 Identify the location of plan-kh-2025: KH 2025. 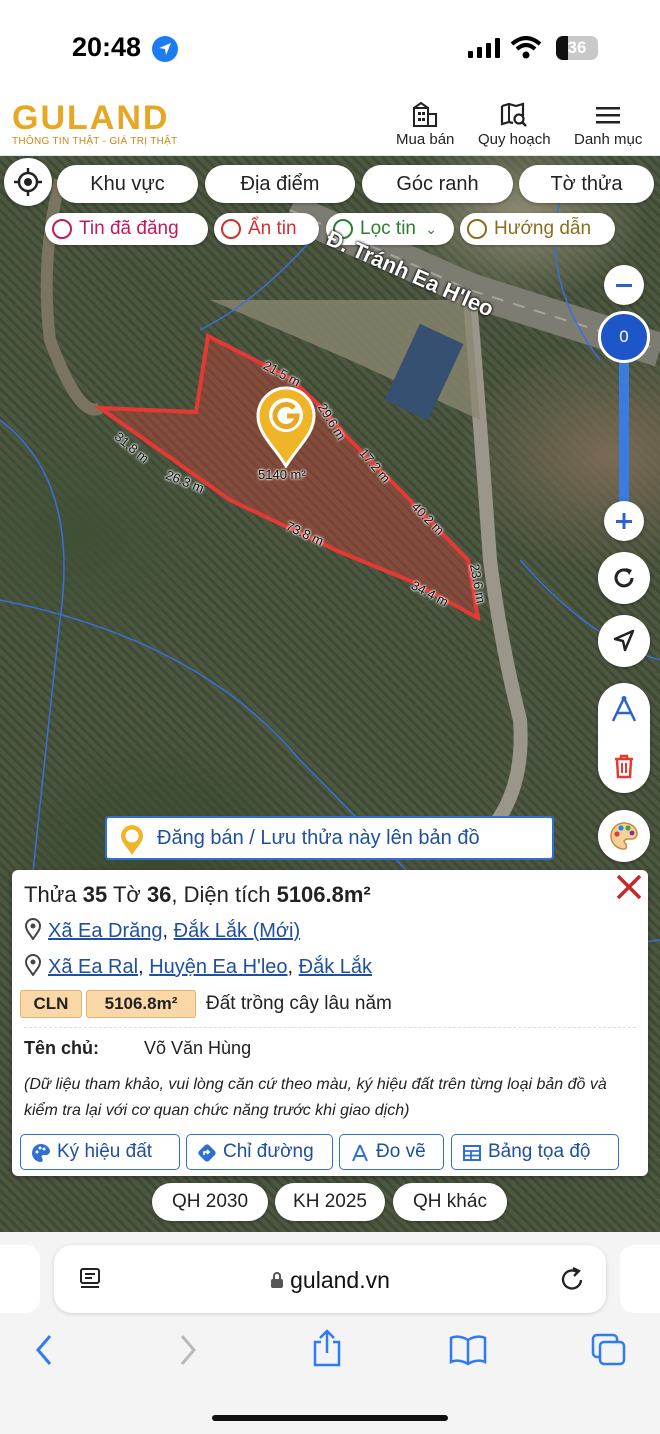
(330, 1202).